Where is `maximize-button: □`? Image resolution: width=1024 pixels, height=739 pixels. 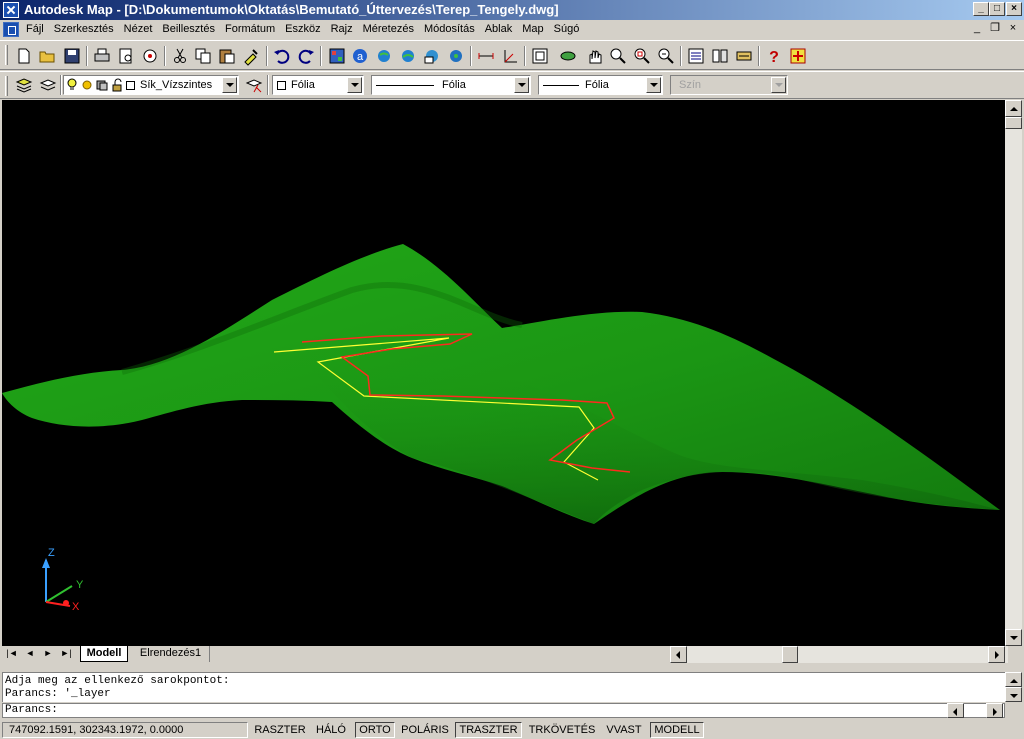 maximize-button: □ is located at coordinates (997, 9).